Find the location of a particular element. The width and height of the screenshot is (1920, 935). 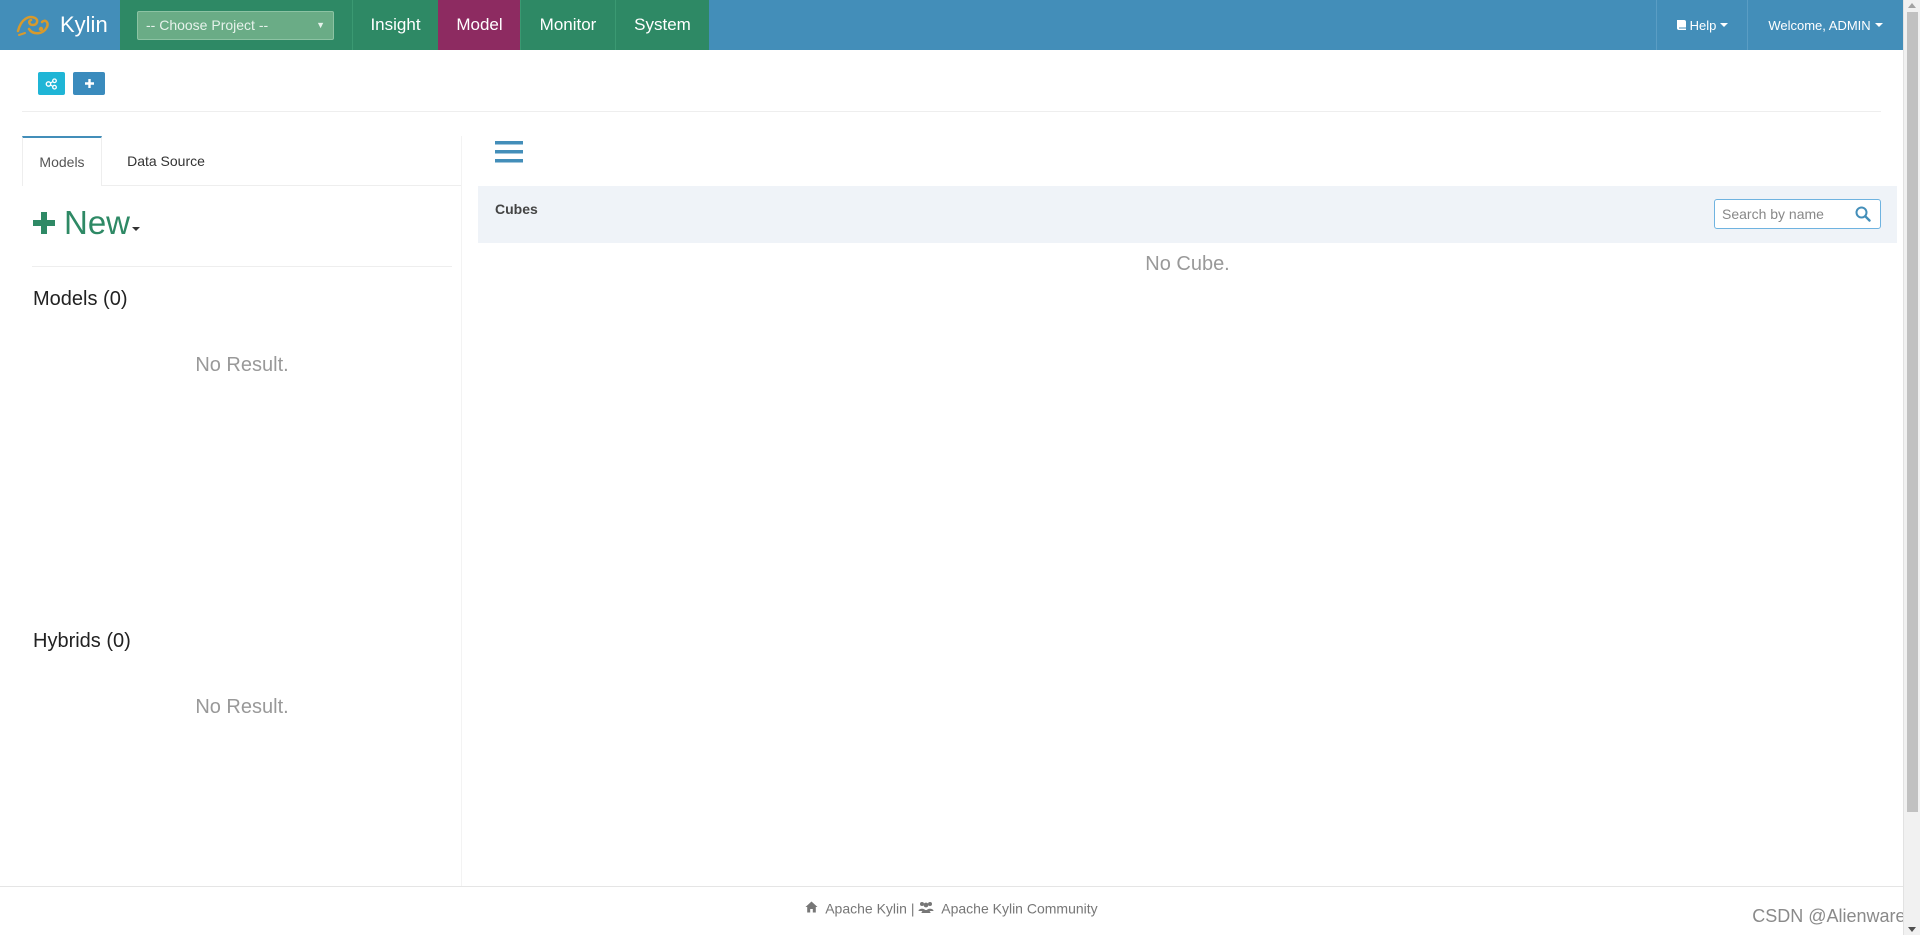

user-caret-icon is located at coordinates (1878, 25).